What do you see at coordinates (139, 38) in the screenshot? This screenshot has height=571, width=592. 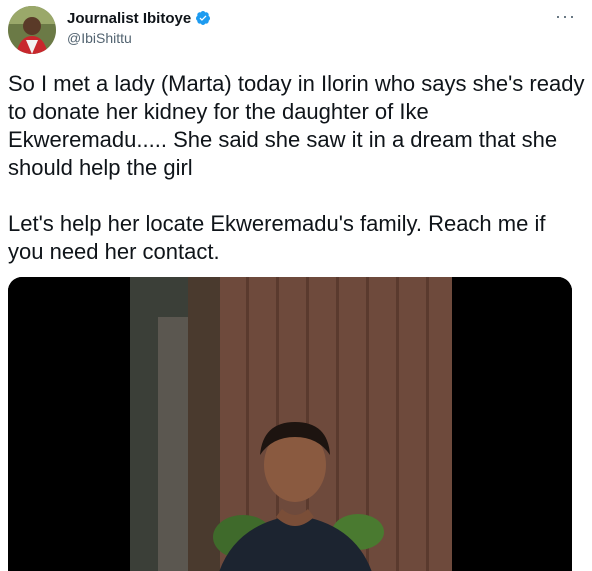 I see `author-handle: @IbiShittu` at bounding box center [139, 38].